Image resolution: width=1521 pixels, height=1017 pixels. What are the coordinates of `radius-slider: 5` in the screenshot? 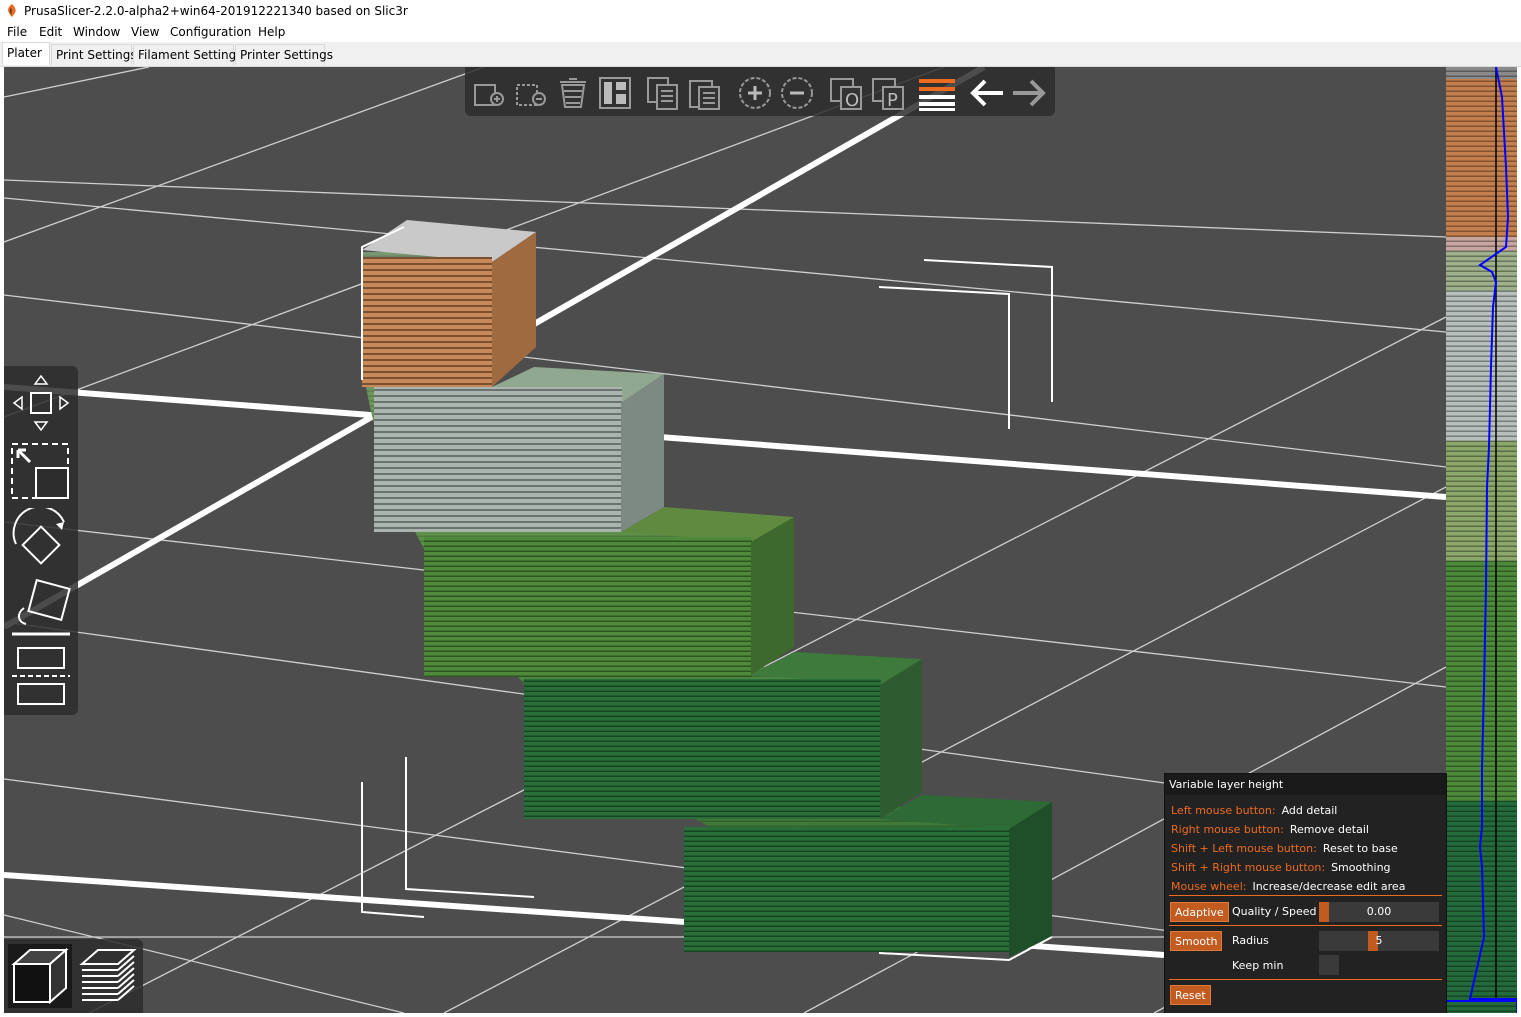 It's located at (1379, 941).